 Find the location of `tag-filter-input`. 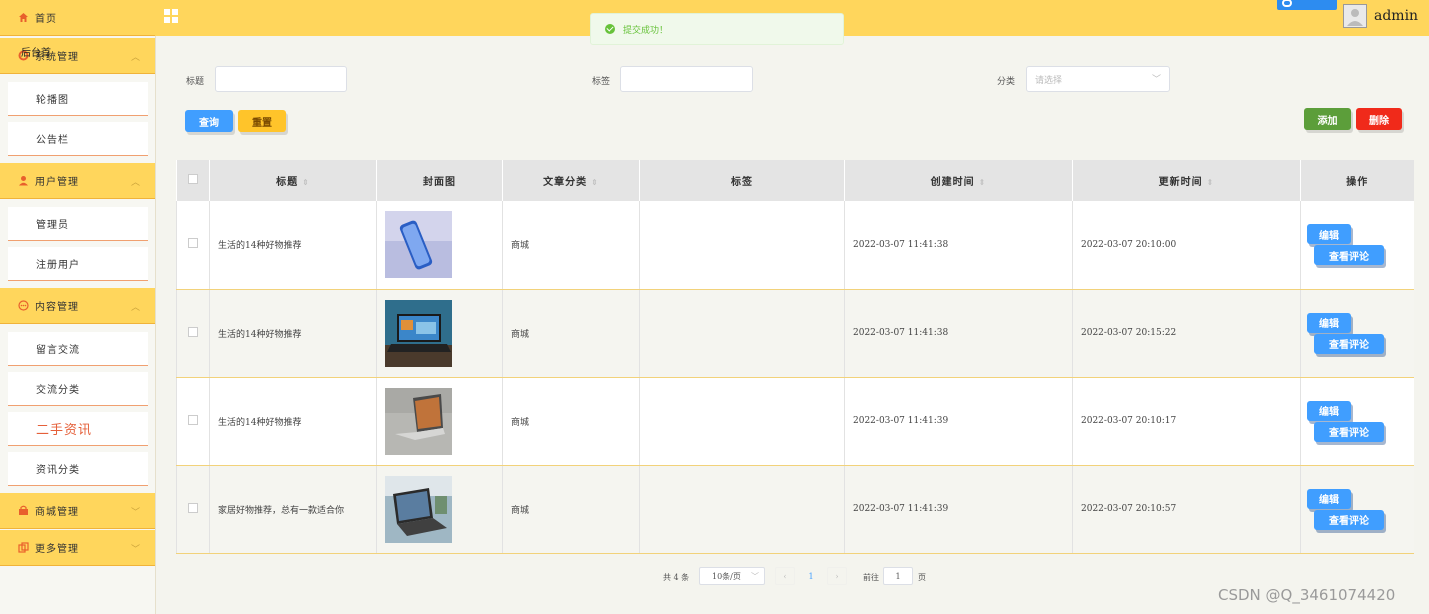

tag-filter-input is located at coordinates (686, 79).